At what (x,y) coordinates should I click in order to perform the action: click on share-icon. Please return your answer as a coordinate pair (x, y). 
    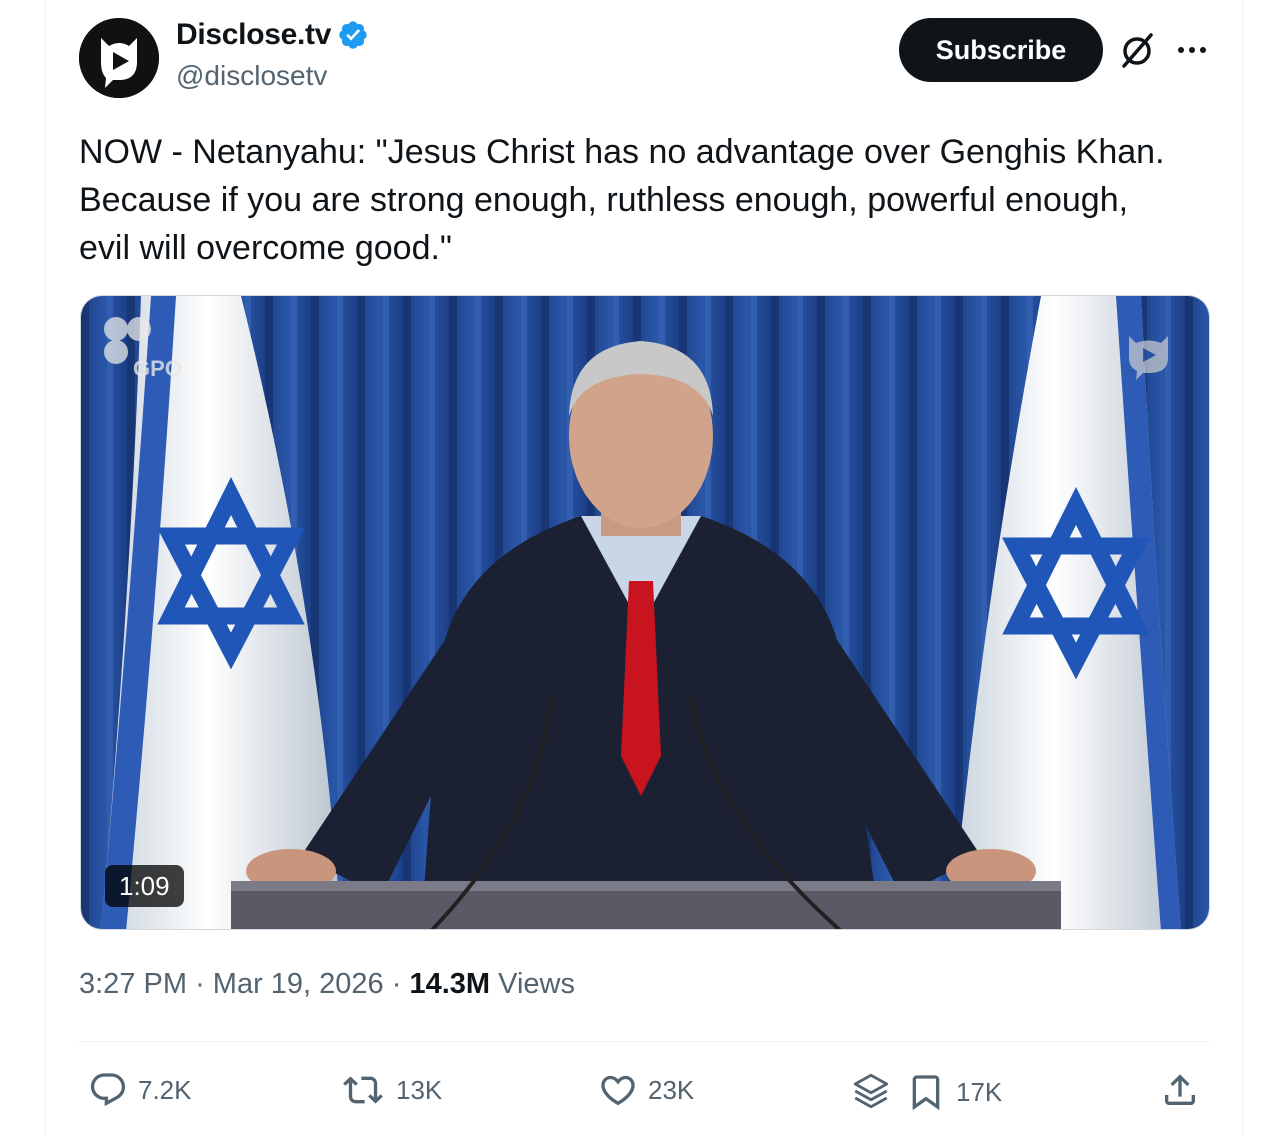
    Looking at the image, I should click on (1180, 1089).